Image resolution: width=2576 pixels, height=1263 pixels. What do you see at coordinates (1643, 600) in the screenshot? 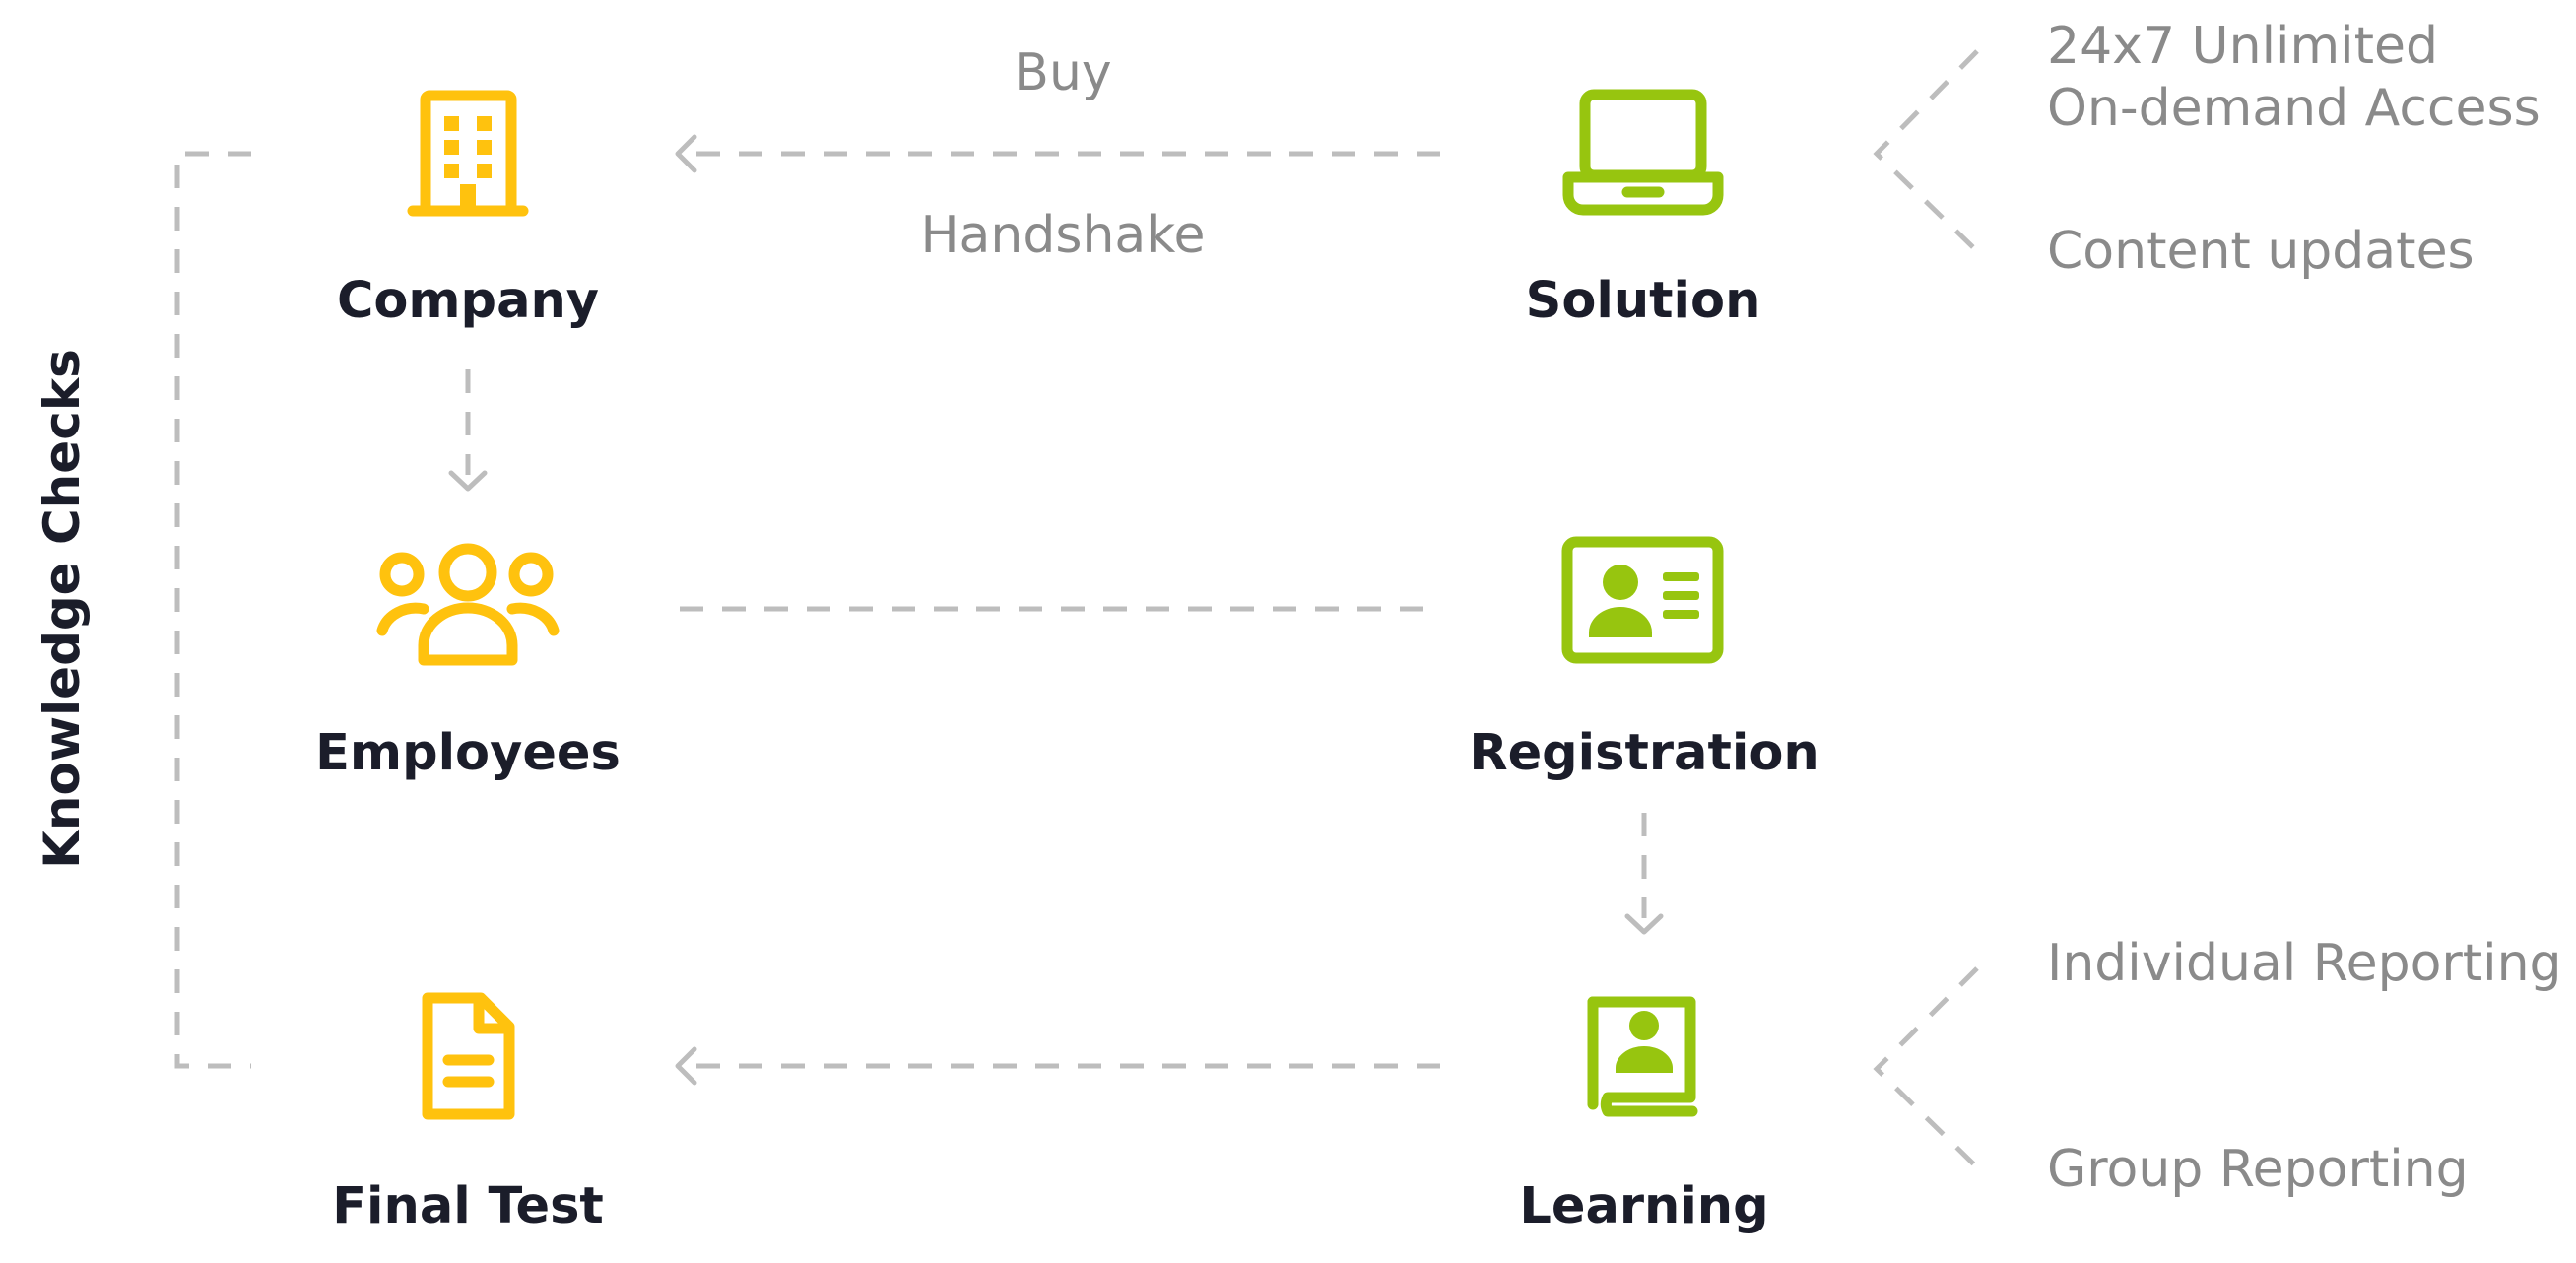
I see `id-card-icon` at bounding box center [1643, 600].